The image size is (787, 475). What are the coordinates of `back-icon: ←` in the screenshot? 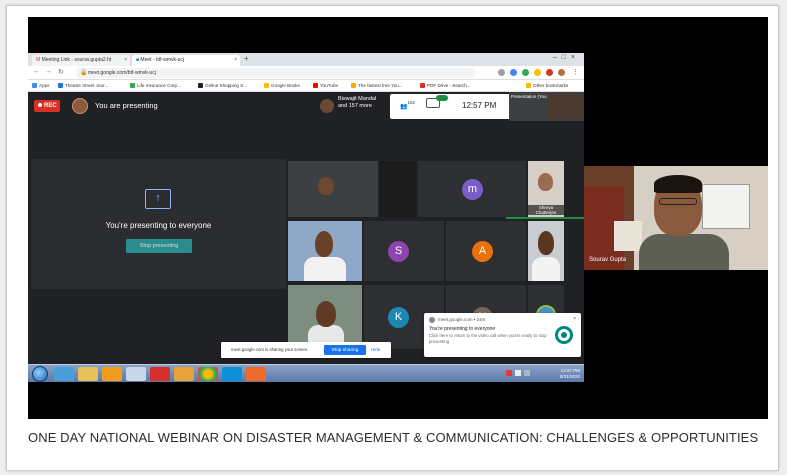 It's located at (36, 71).